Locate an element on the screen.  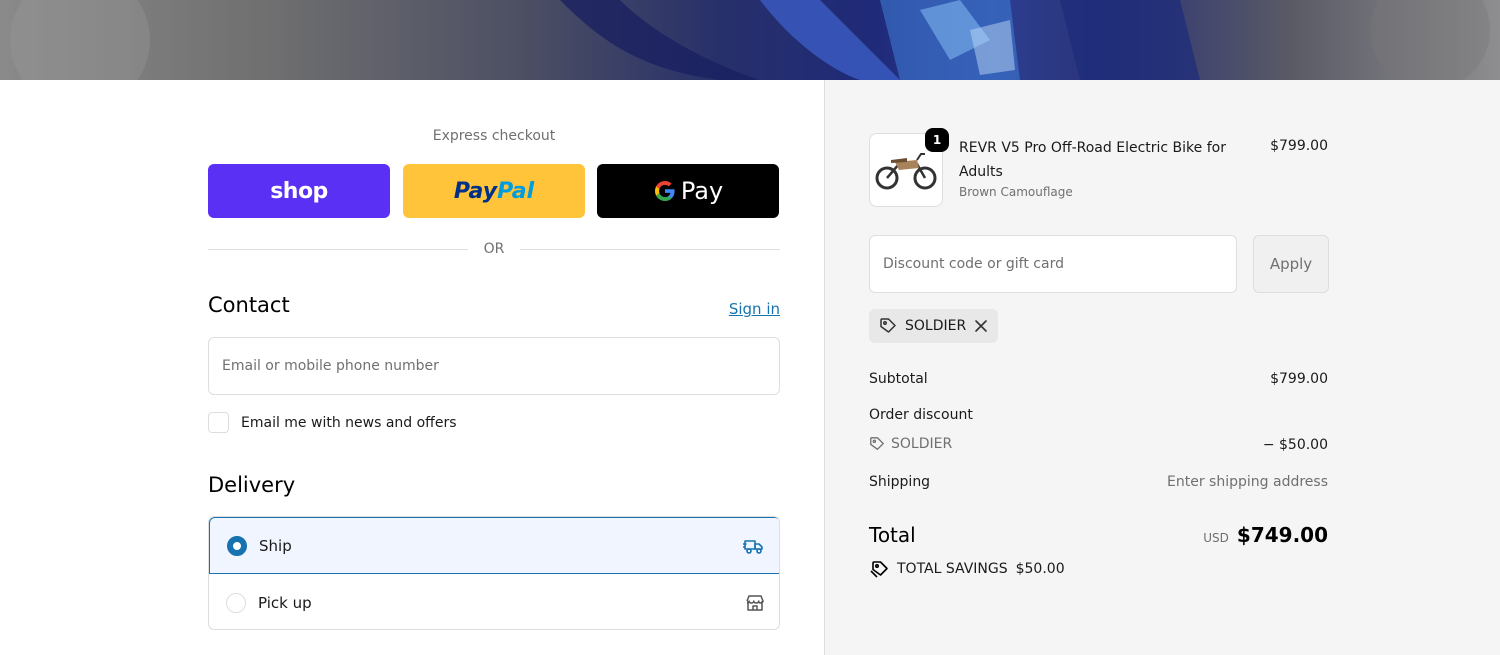
contact-title: Contact is located at coordinates (249, 305).